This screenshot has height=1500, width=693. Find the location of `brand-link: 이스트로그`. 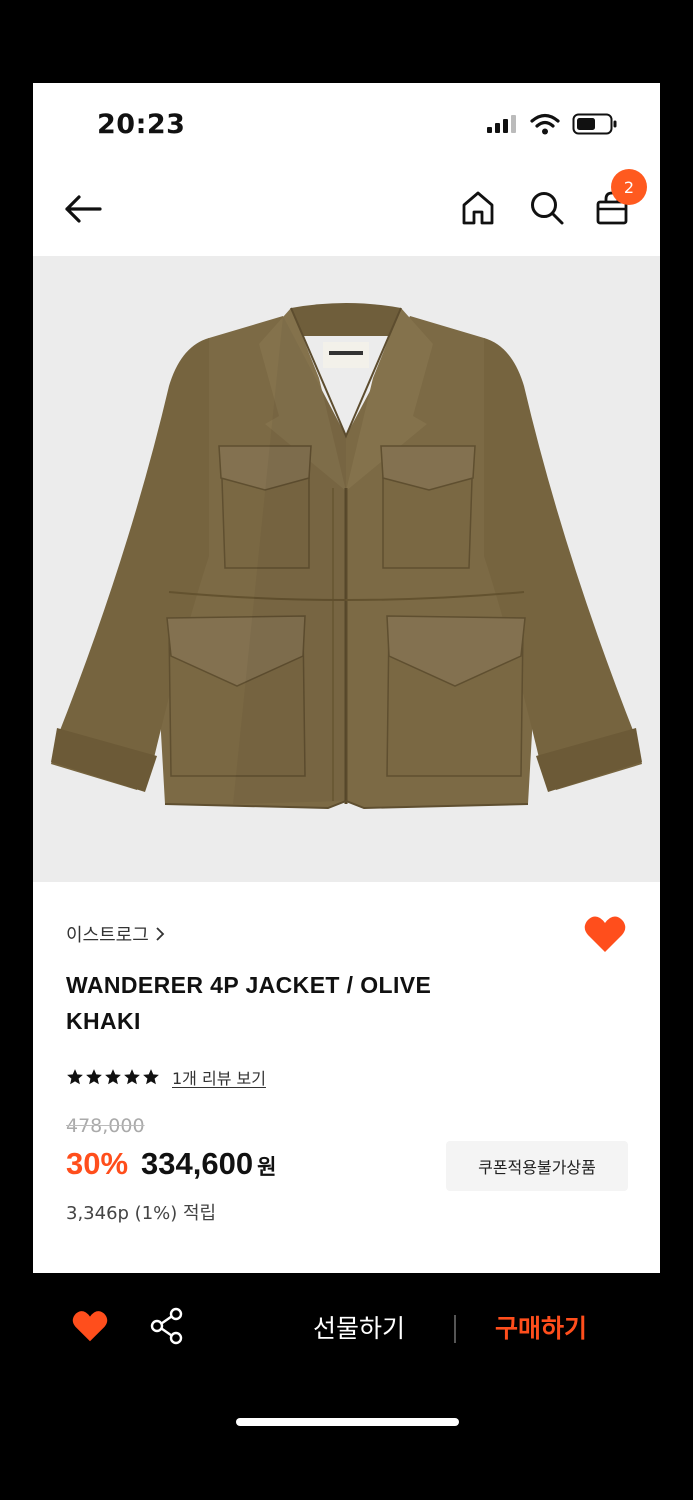

brand-link: 이스트로그 is located at coordinates (115, 934).